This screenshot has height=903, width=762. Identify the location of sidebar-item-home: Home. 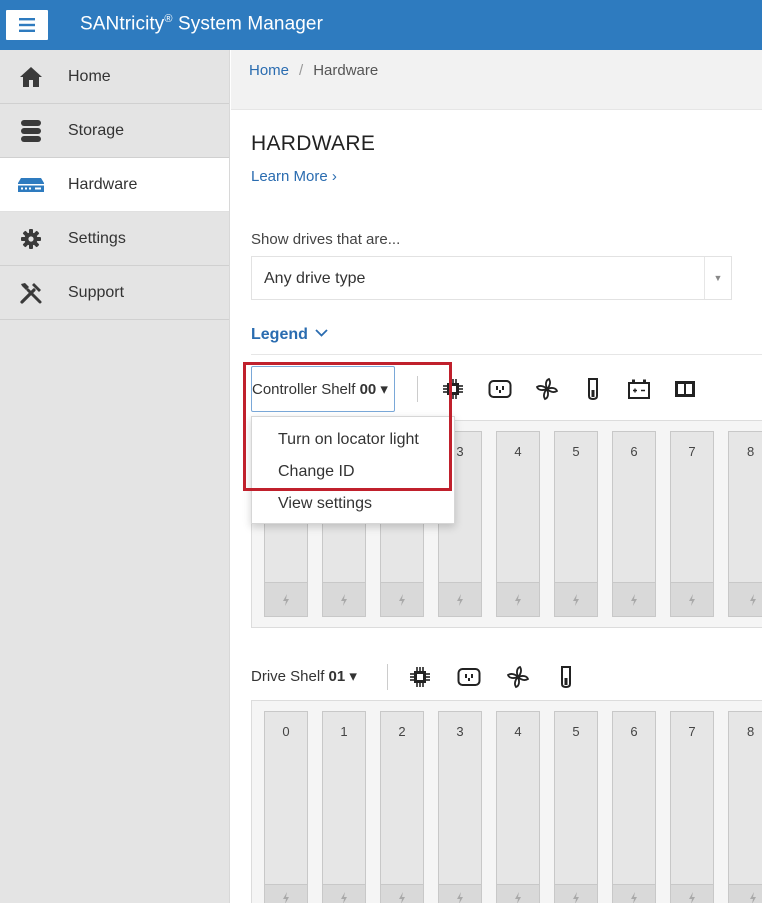
(114, 77).